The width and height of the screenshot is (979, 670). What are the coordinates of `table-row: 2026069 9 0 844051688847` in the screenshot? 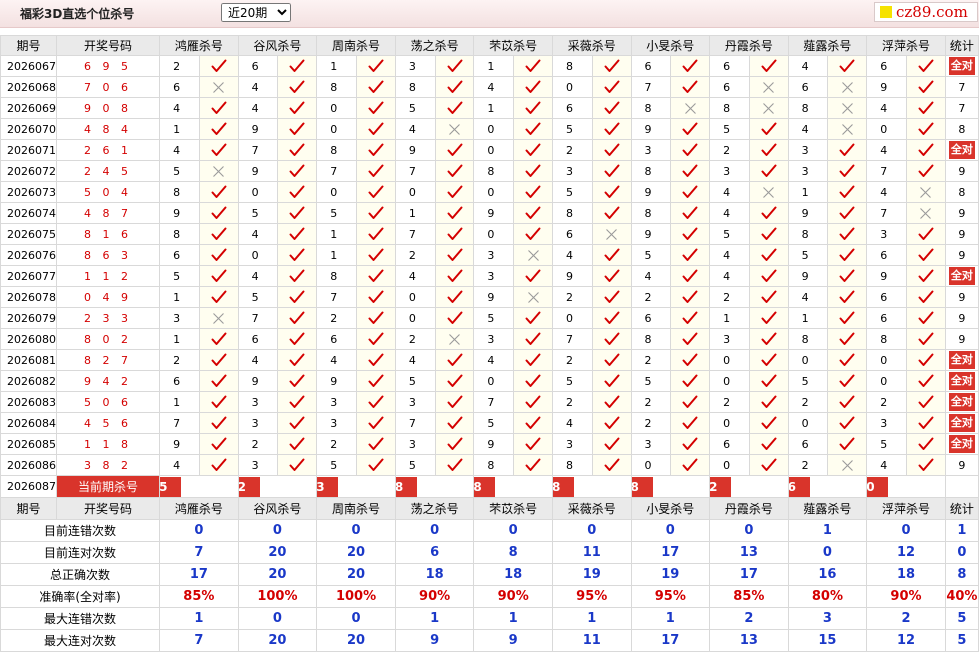 It's located at (489, 108).